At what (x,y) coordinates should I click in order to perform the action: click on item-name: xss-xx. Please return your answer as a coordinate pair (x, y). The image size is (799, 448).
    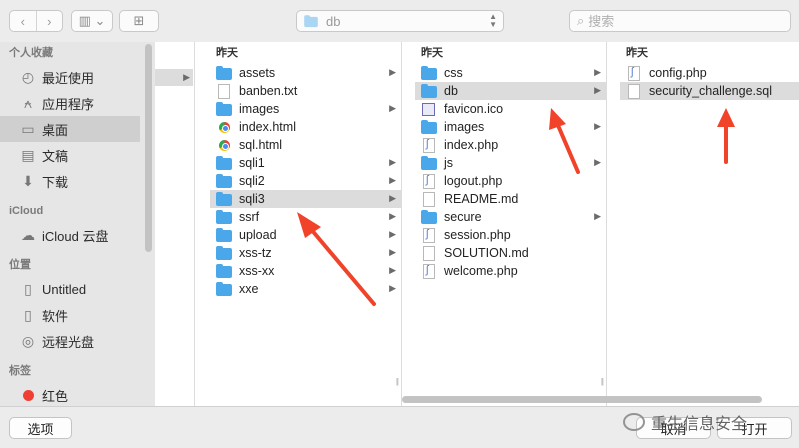
    Looking at the image, I should click on (257, 271).